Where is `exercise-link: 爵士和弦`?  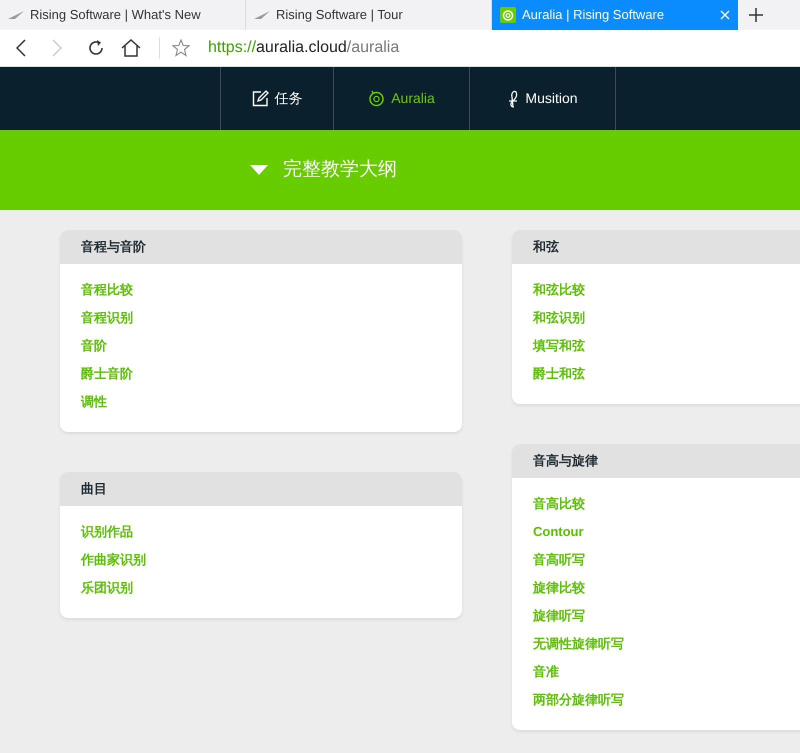
exercise-link: 爵士和弦 is located at coordinates (559, 374).